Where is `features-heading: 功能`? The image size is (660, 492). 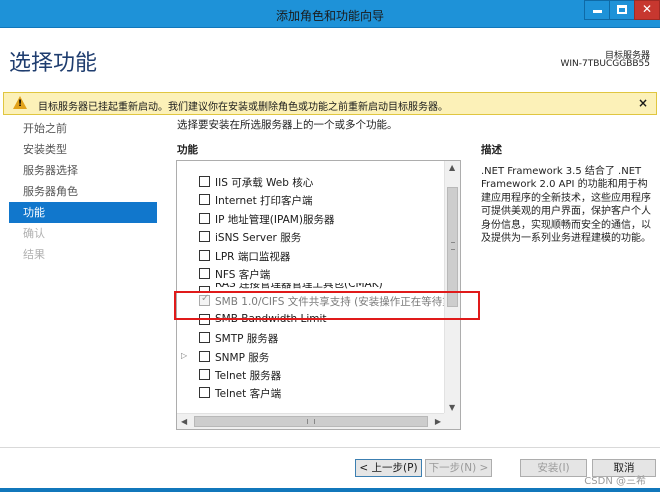
features-heading: 功能 is located at coordinates (187, 150).